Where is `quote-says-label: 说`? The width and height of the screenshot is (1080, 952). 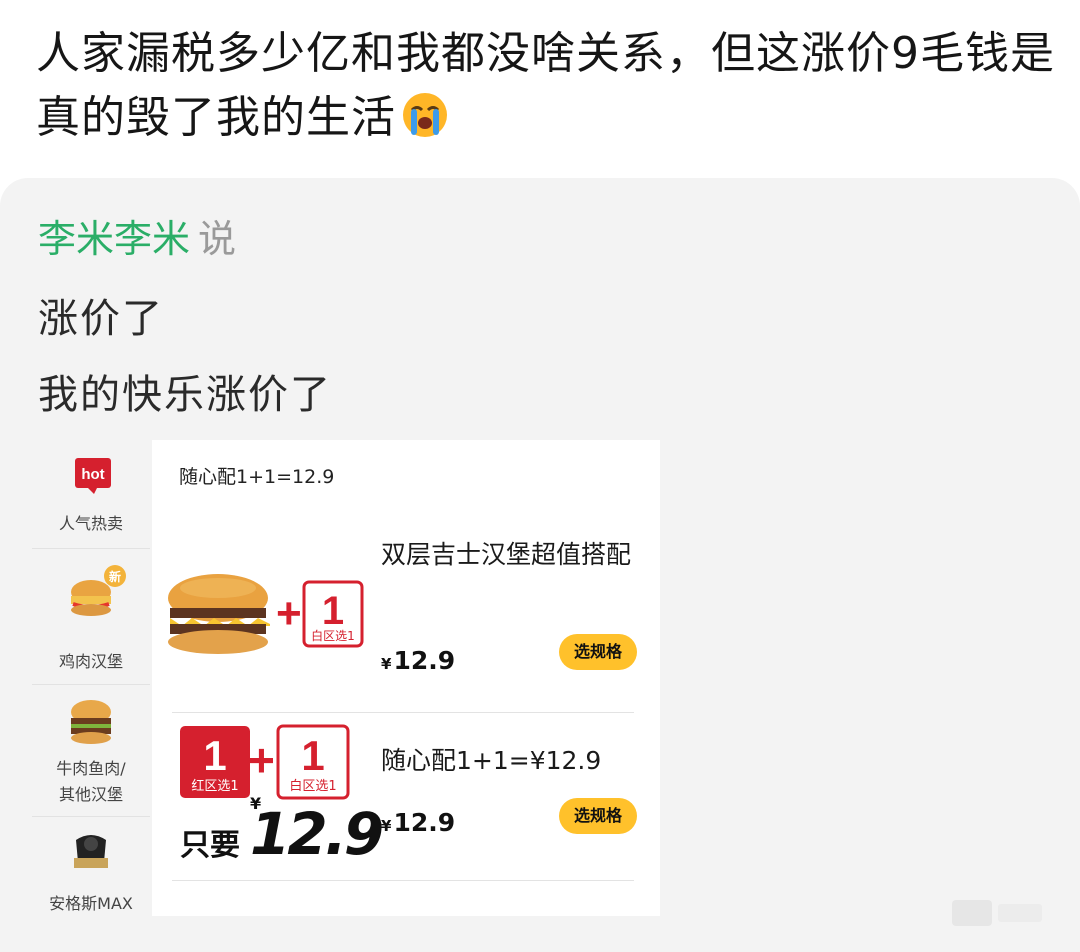 quote-says-label: 说 is located at coordinates (217, 239).